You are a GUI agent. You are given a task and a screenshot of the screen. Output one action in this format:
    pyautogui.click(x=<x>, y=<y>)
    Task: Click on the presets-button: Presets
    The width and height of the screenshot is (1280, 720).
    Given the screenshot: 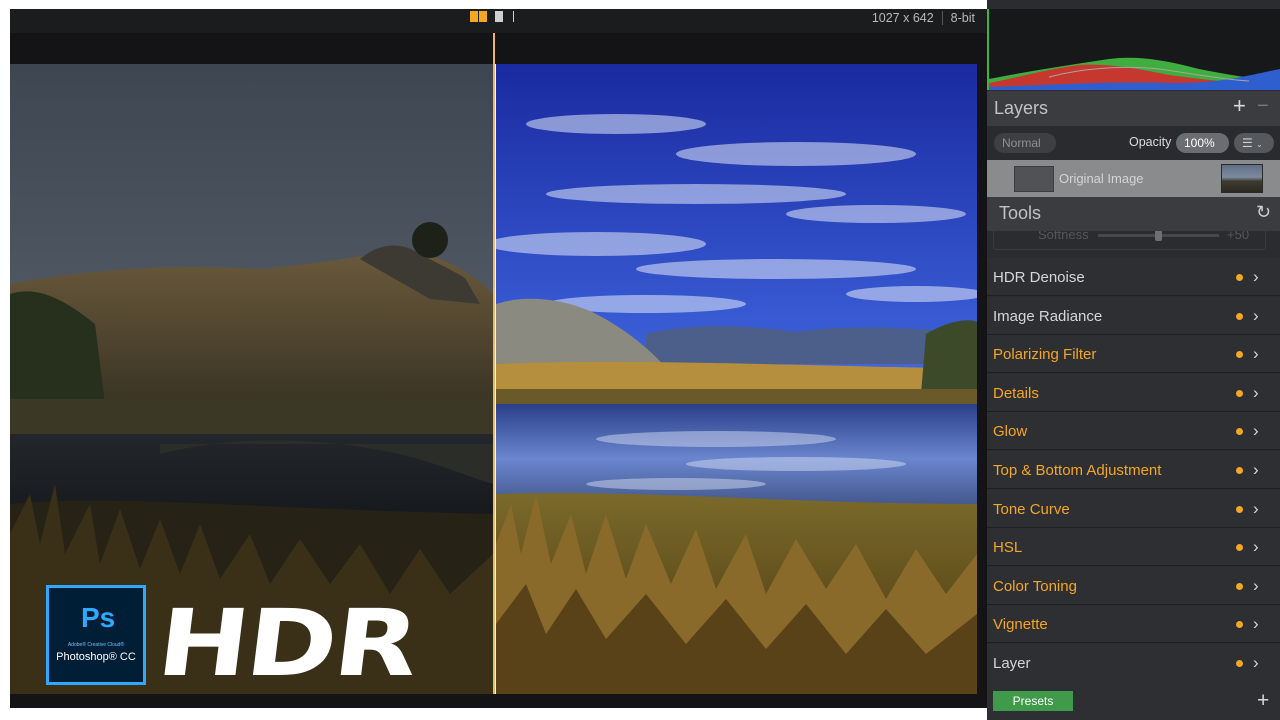 What is the action you would take?
    pyautogui.click(x=1033, y=701)
    